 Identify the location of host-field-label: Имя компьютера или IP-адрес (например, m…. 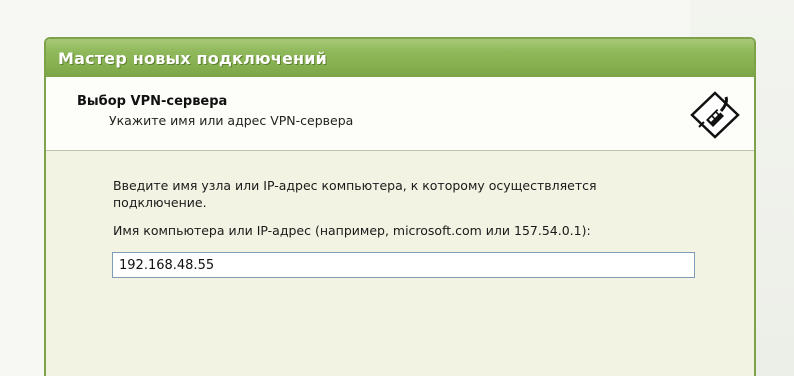
(352, 230).